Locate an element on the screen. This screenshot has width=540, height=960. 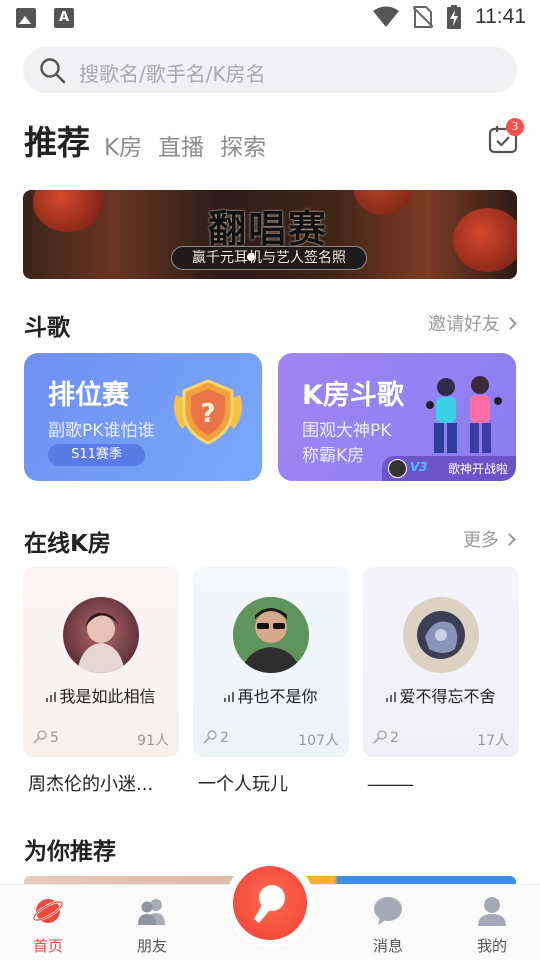
singers-illustration is located at coordinates (464, 414).